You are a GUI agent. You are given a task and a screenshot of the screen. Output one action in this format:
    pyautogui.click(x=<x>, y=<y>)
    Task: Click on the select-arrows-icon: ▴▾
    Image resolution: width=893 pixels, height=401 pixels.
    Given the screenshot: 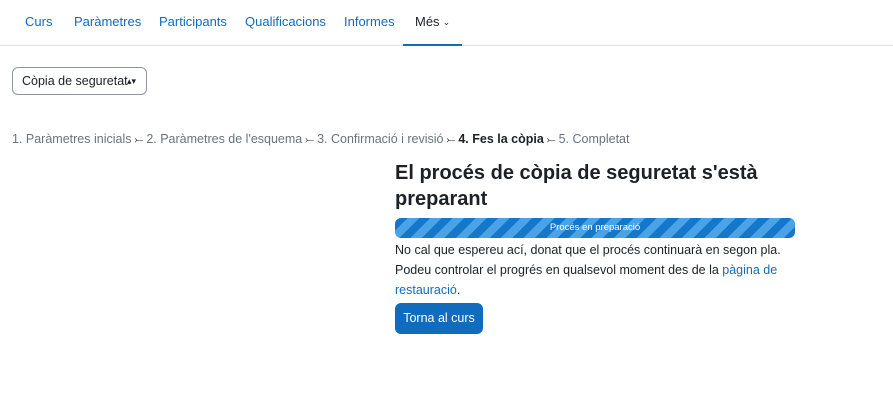 What is the action you would take?
    pyautogui.click(x=131, y=81)
    